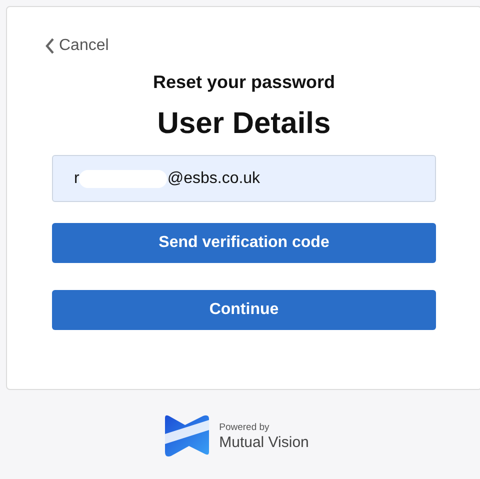  What do you see at coordinates (50, 46) in the screenshot?
I see `back-chevron-icon` at bounding box center [50, 46].